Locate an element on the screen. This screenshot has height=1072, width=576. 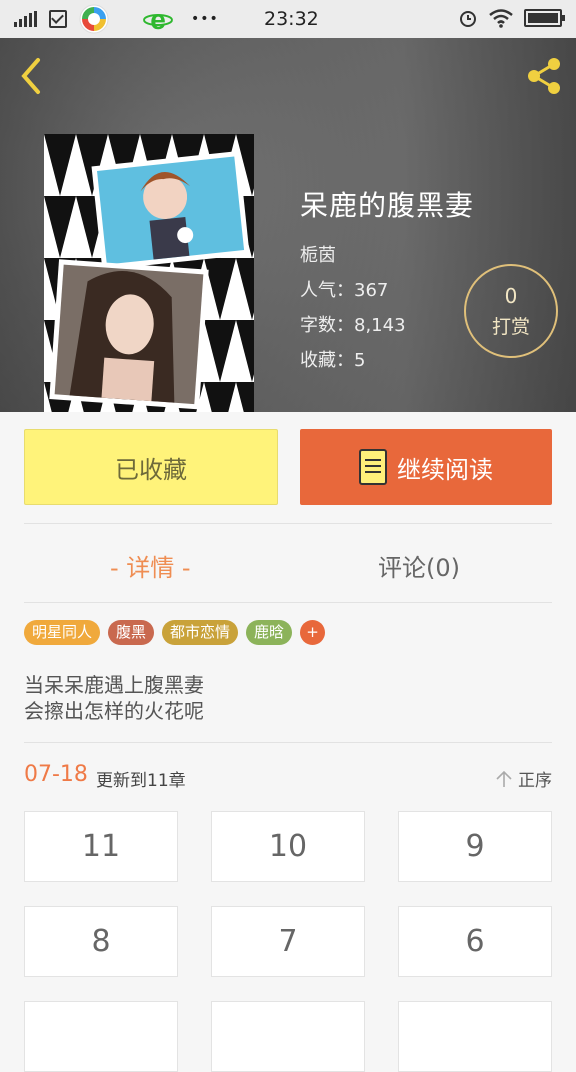
tab-comments: 评论(0) is located at coordinates (419, 565).